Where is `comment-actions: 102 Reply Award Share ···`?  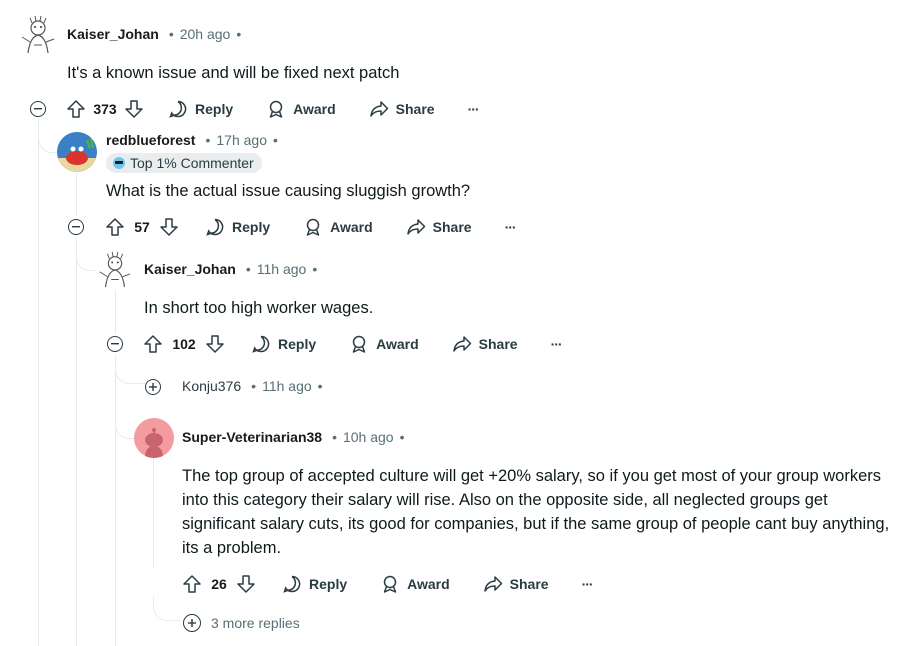 comment-actions: 102 Reply Award Share ··· is located at coordinates (352, 344).